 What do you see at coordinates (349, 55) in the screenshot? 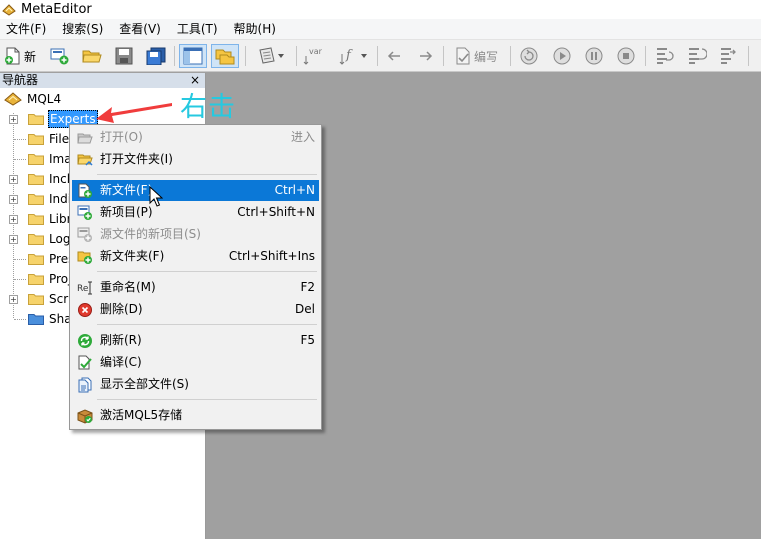
I see `svg-text: f` at bounding box center [349, 55].